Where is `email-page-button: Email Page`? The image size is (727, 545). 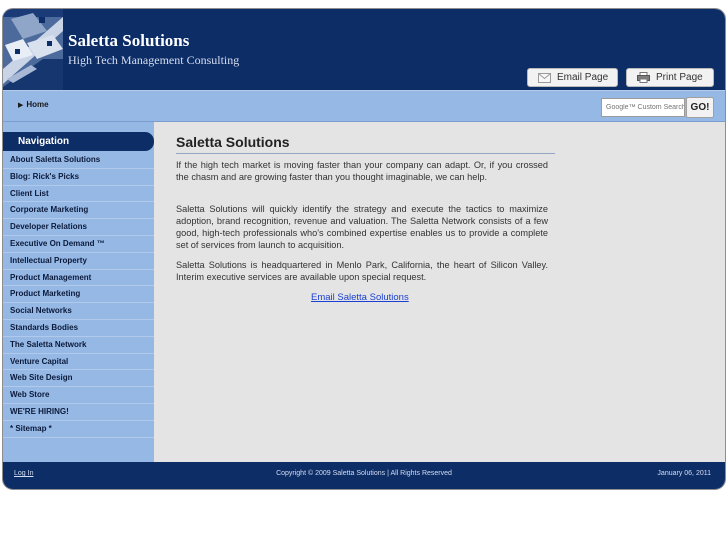
email-page-button: Email Page is located at coordinates (572, 77).